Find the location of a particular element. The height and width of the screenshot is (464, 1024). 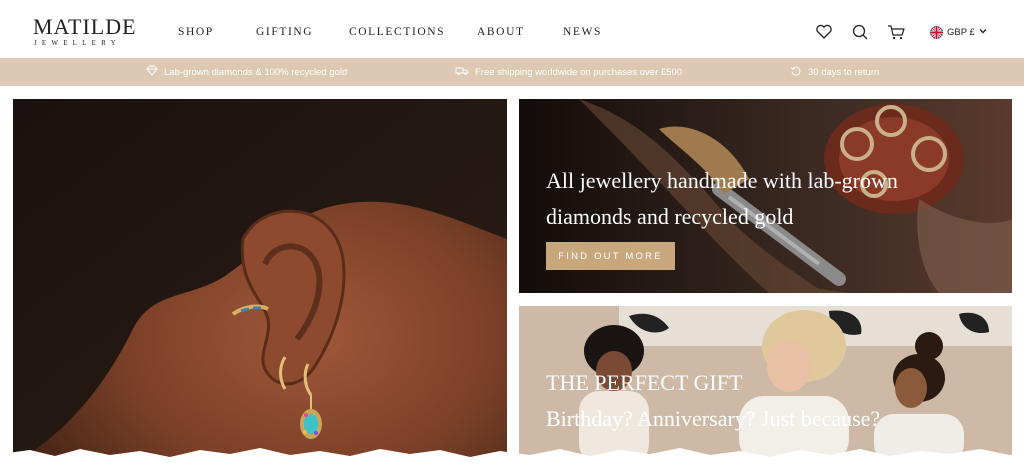

diamond-icon is located at coordinates (152, 72).